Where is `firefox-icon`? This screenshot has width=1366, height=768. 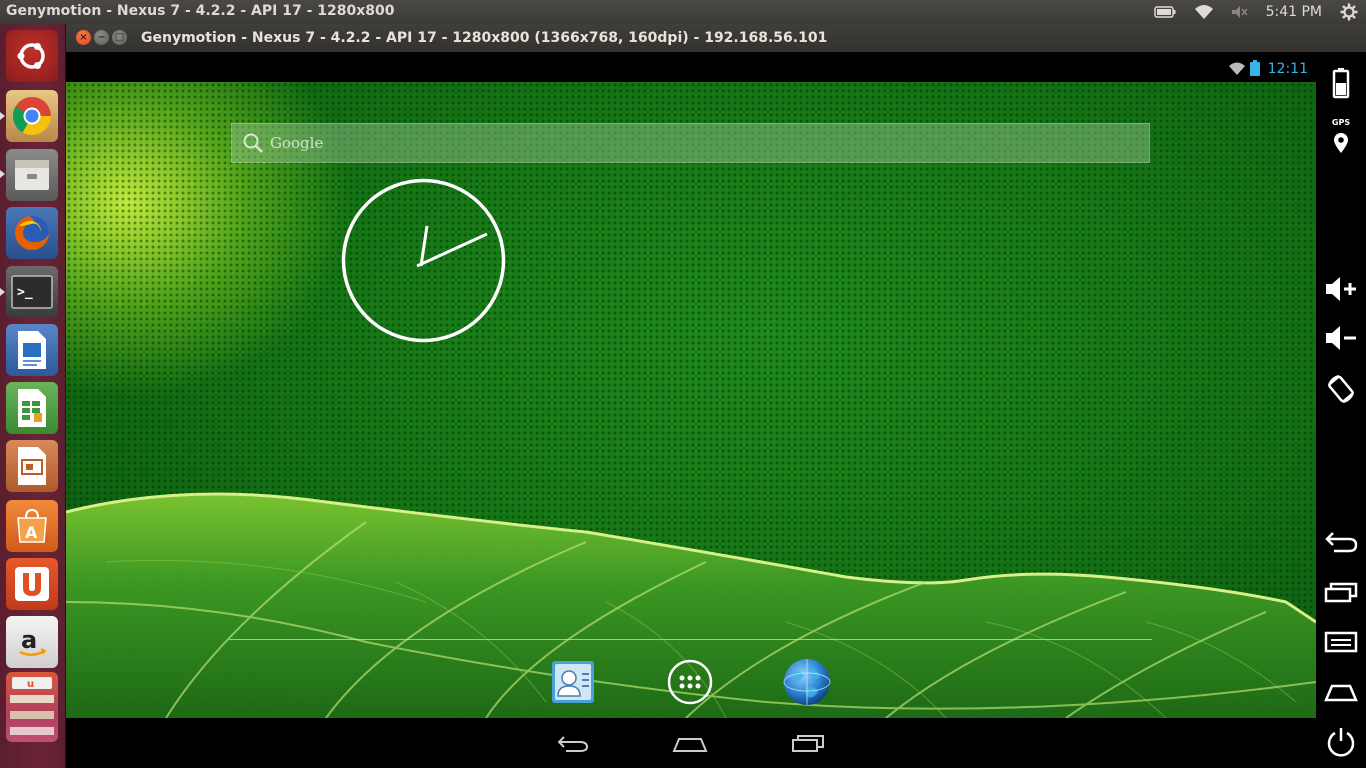 firefox-icon is located at coordinates (32, 233).